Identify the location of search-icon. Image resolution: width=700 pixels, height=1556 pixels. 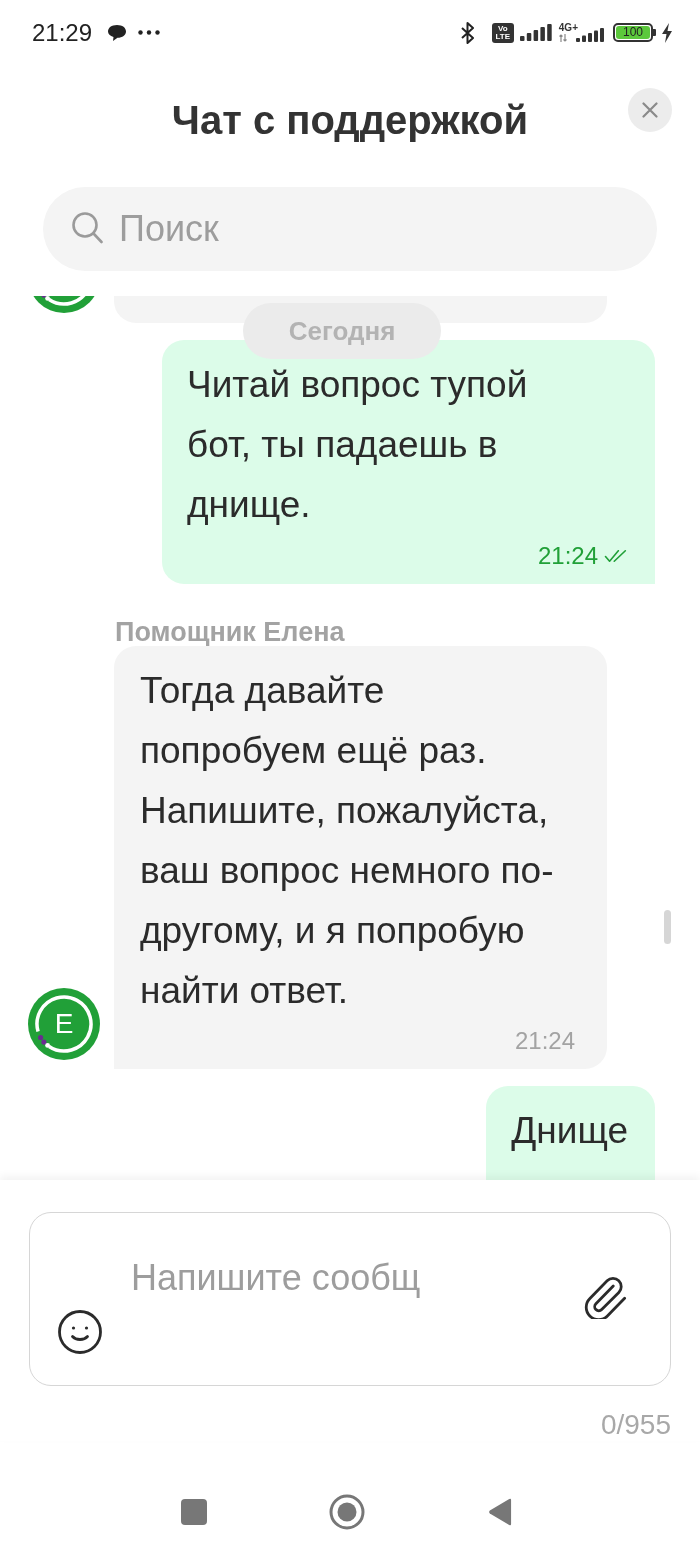
(87, 228).